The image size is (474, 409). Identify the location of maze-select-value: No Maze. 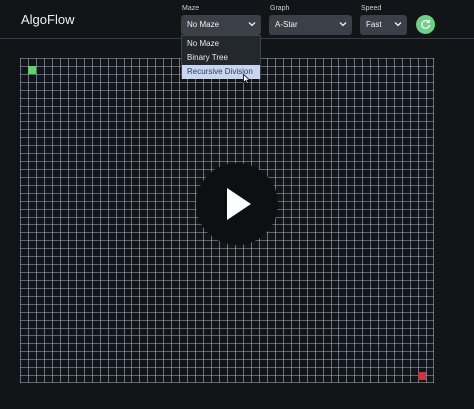
(203, 24).